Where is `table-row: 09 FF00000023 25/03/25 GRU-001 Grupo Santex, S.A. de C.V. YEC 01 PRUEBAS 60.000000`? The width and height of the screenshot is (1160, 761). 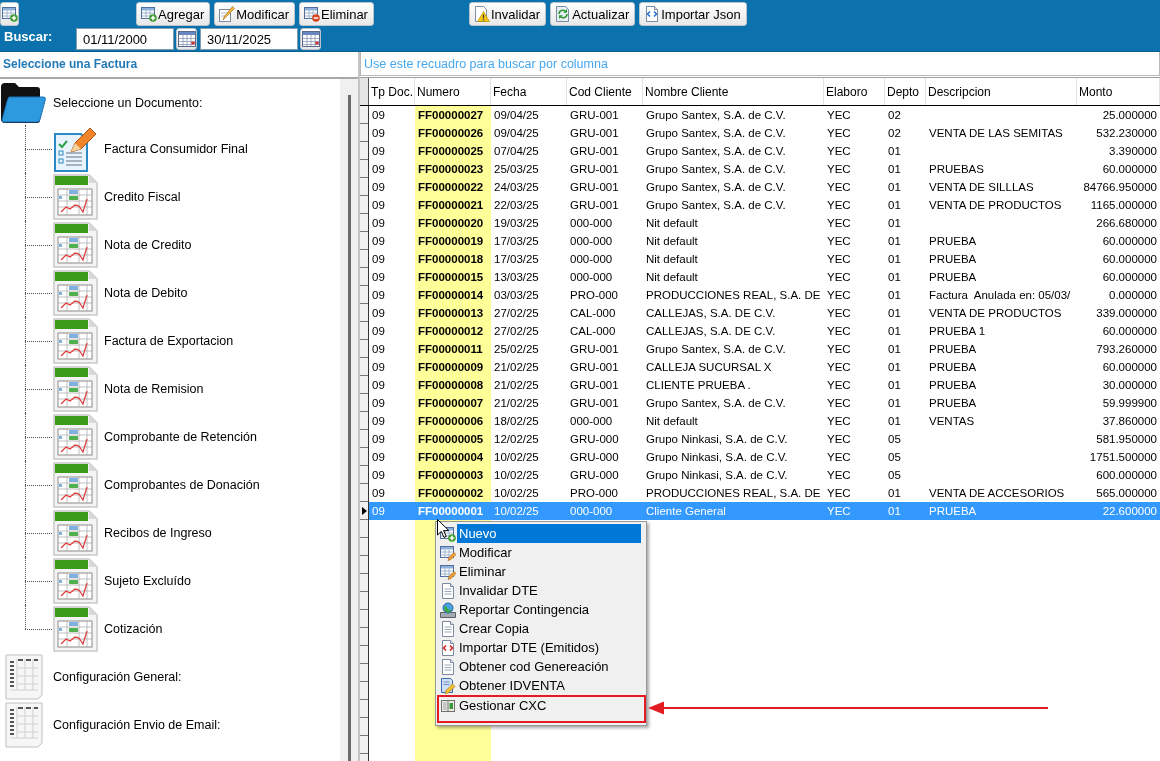 table-row: 09 FF00000023 25/03/25 GRU-001 Grupo Santex, S.A. de C.V. YEC 01 PRUEBAS 60.000000 is located at coordinates (764, 169).